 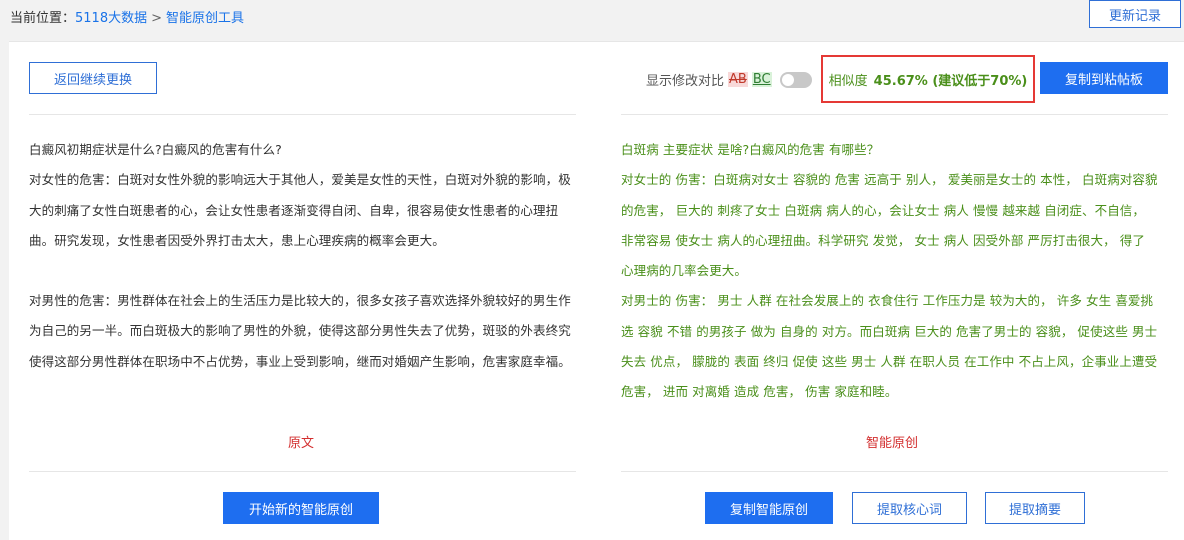 What do you see at coordinates (950, 81) in the screenshot?
I see `similarity-value: 45.67% (建议低于70%)` at bounding box center [950, 81].